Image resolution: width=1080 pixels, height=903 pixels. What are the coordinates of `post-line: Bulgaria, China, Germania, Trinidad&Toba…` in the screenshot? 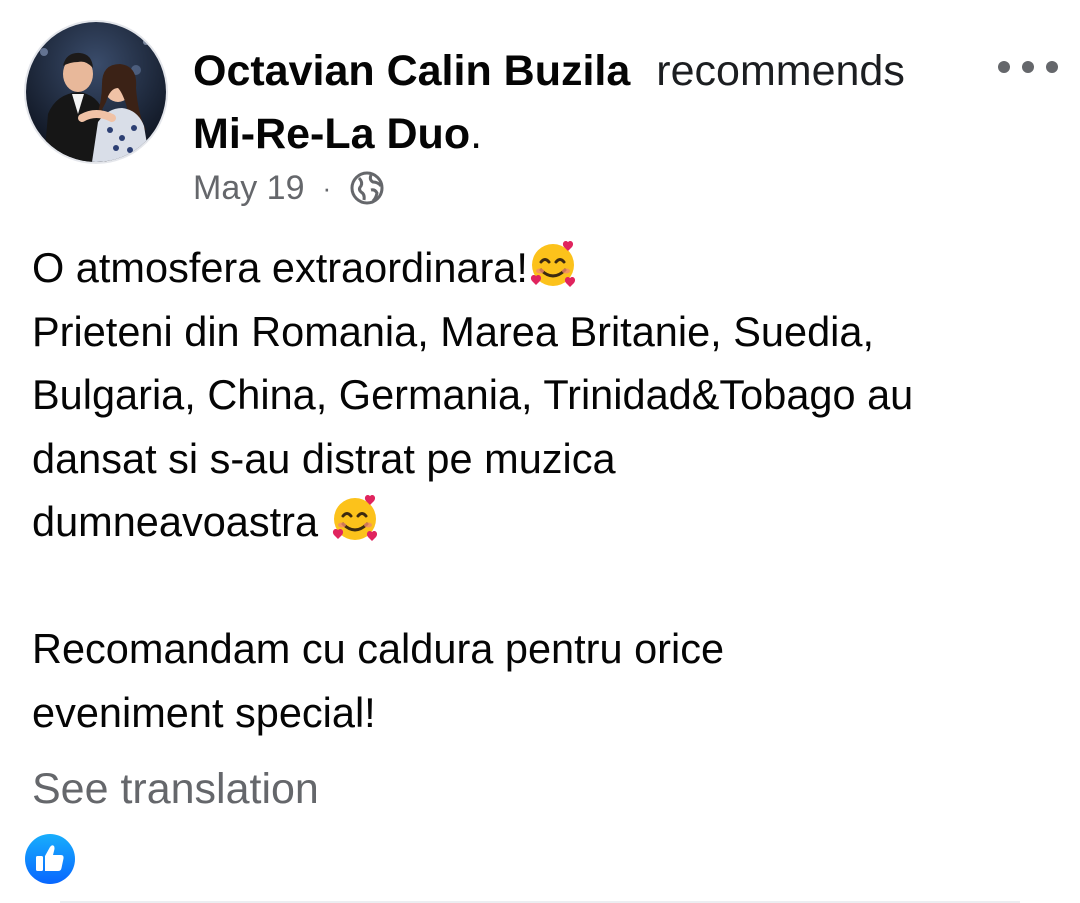 It's located at (473, 394).